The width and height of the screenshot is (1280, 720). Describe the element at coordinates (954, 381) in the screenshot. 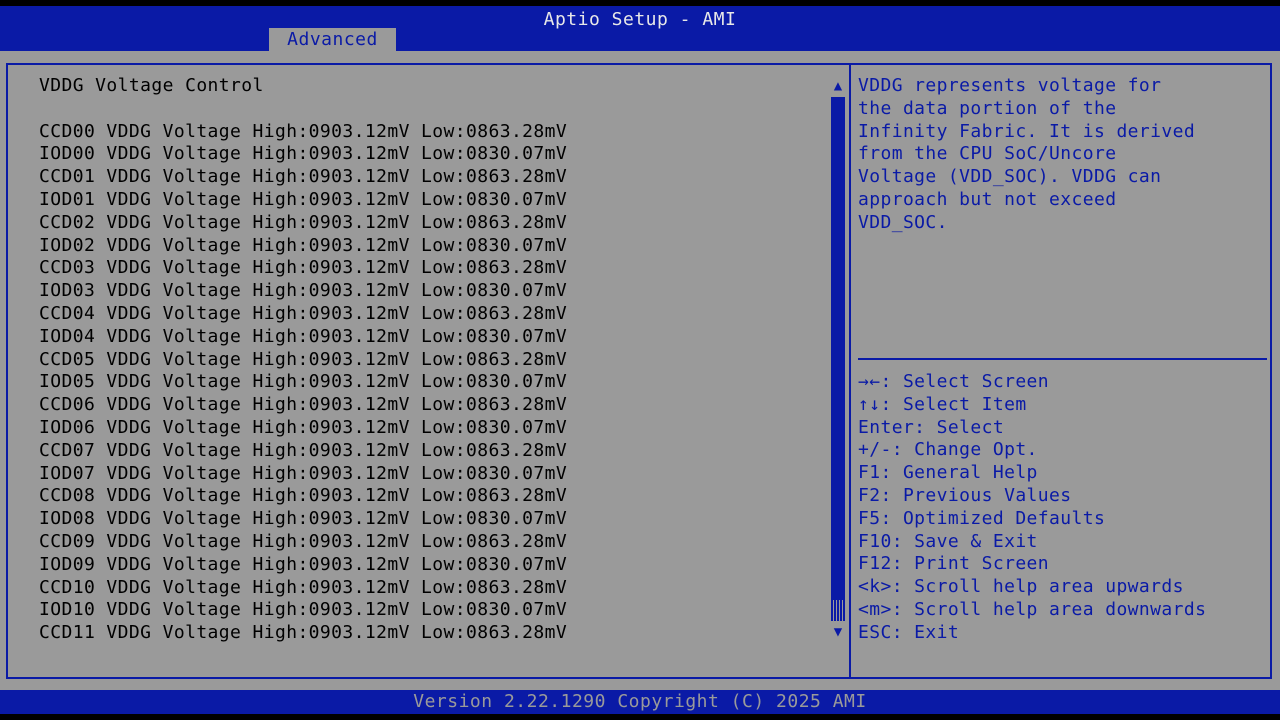

I see `key-hint-select-screen: →←: Select Screen` at that location.